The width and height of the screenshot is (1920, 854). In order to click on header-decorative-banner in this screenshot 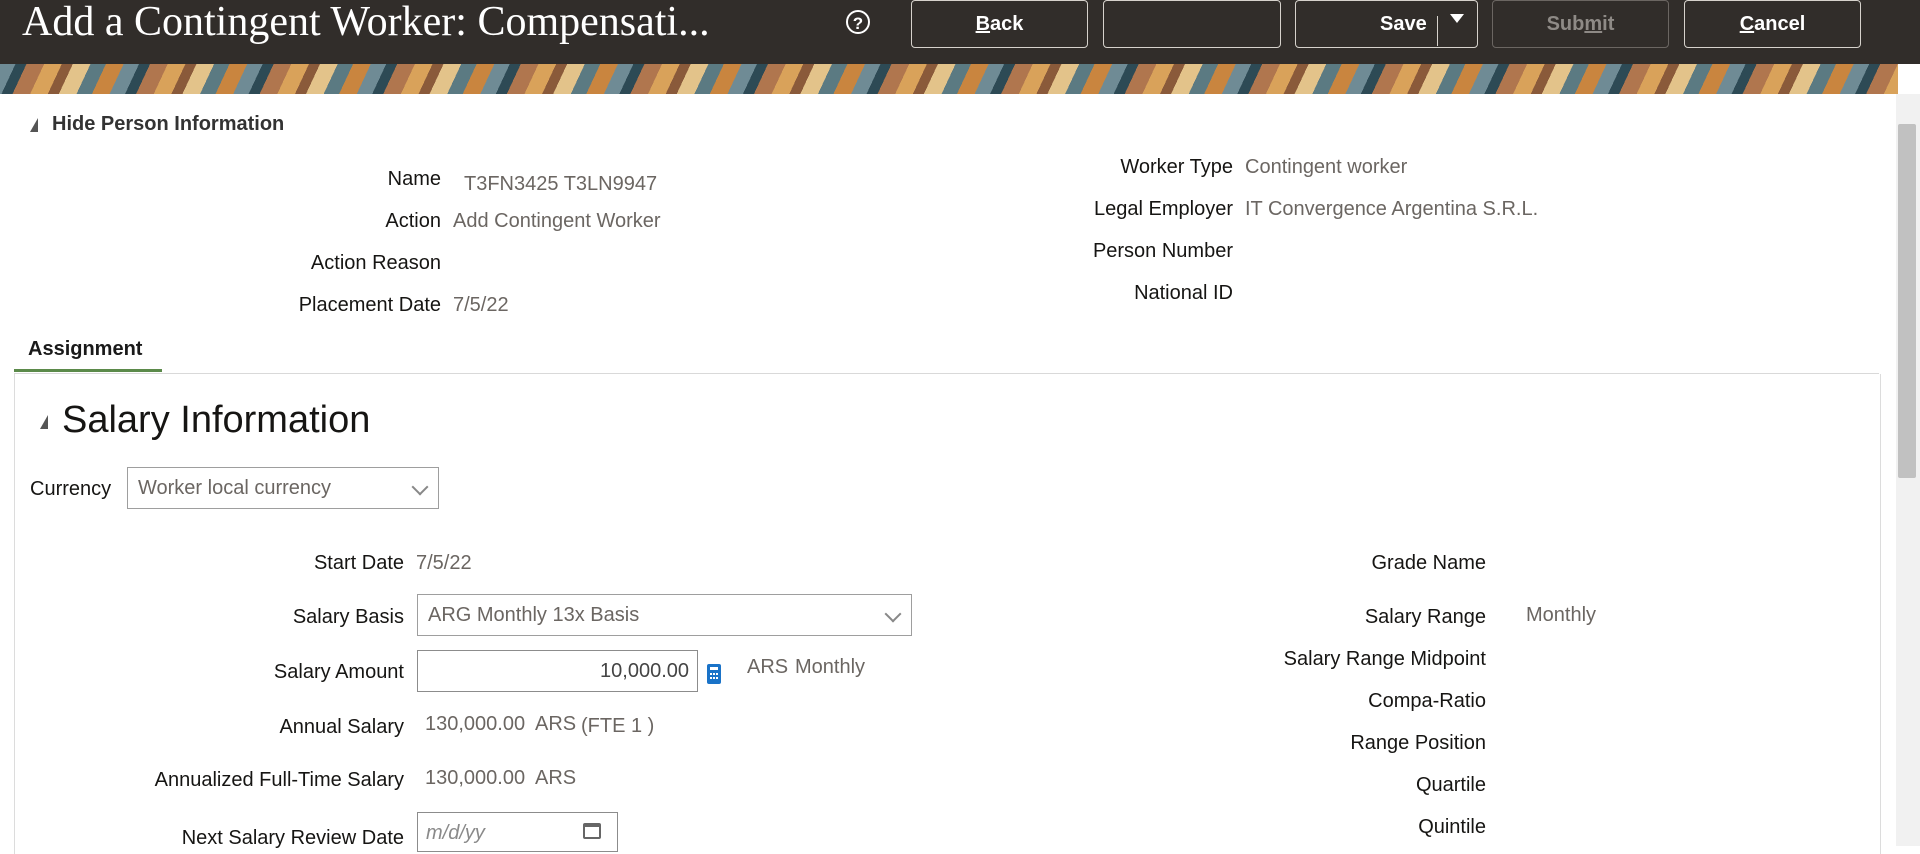, I will do `click(949, 79)`.